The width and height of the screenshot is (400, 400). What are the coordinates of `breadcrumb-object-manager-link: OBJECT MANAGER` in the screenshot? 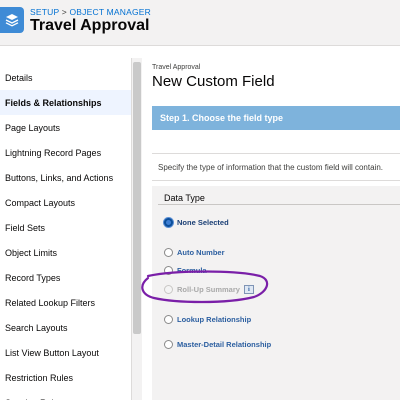 It's located at (110, 12).